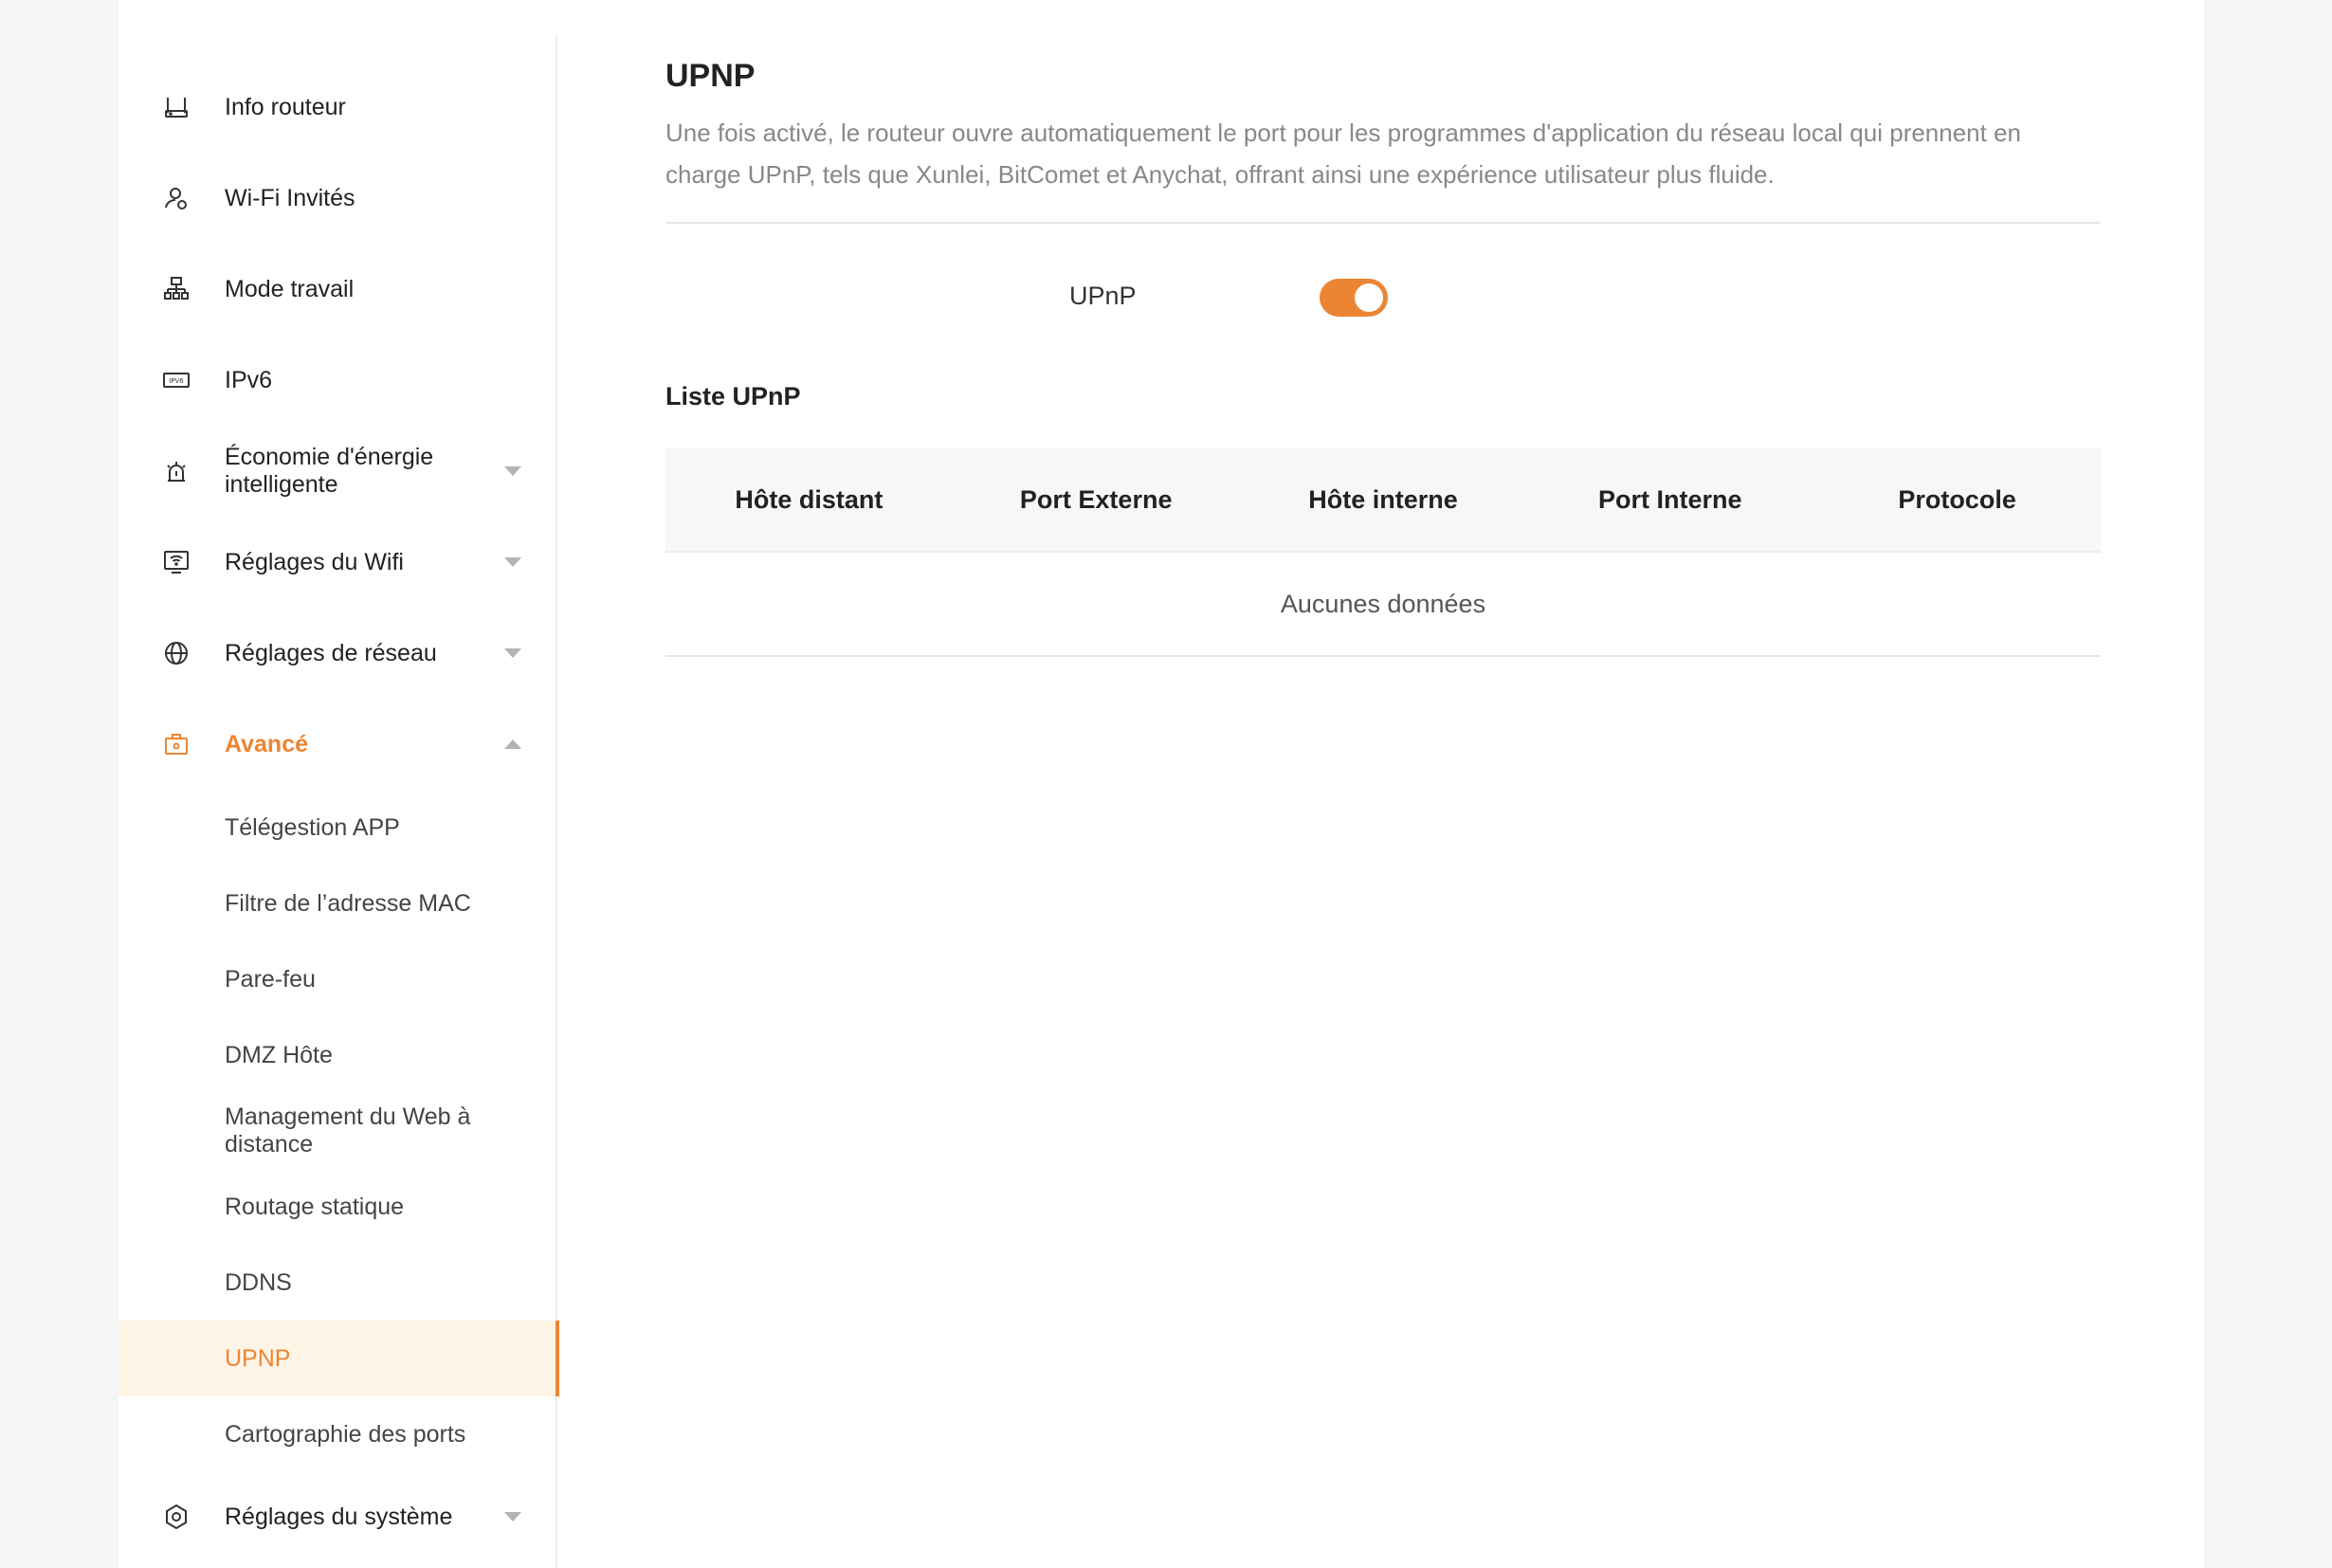 Image resolution: width=2332 pixels, height=1568 pixels. What do you see at coordinates (176, 289) in the screenshot?
I see `network-topology-icon` at bounding box center [176, 289].